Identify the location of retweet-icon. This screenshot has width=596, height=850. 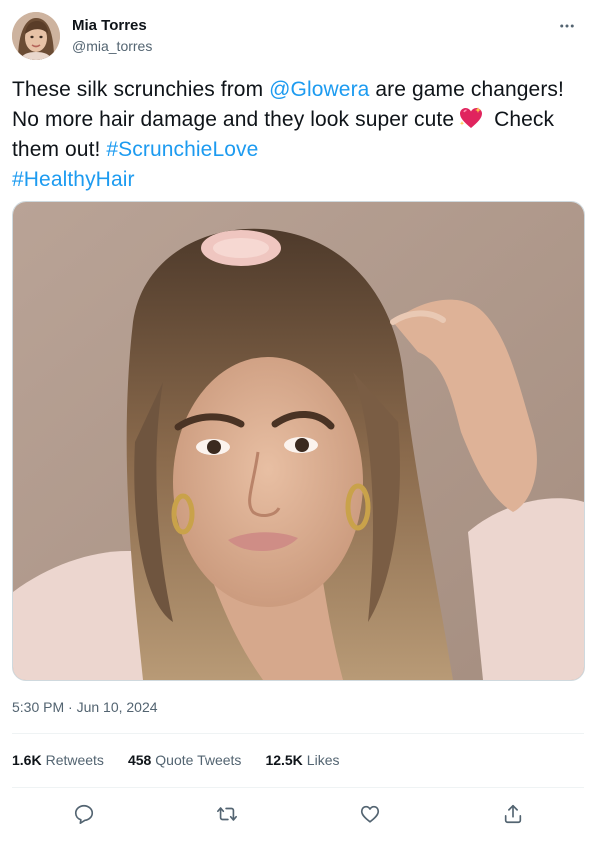
(227, 814).